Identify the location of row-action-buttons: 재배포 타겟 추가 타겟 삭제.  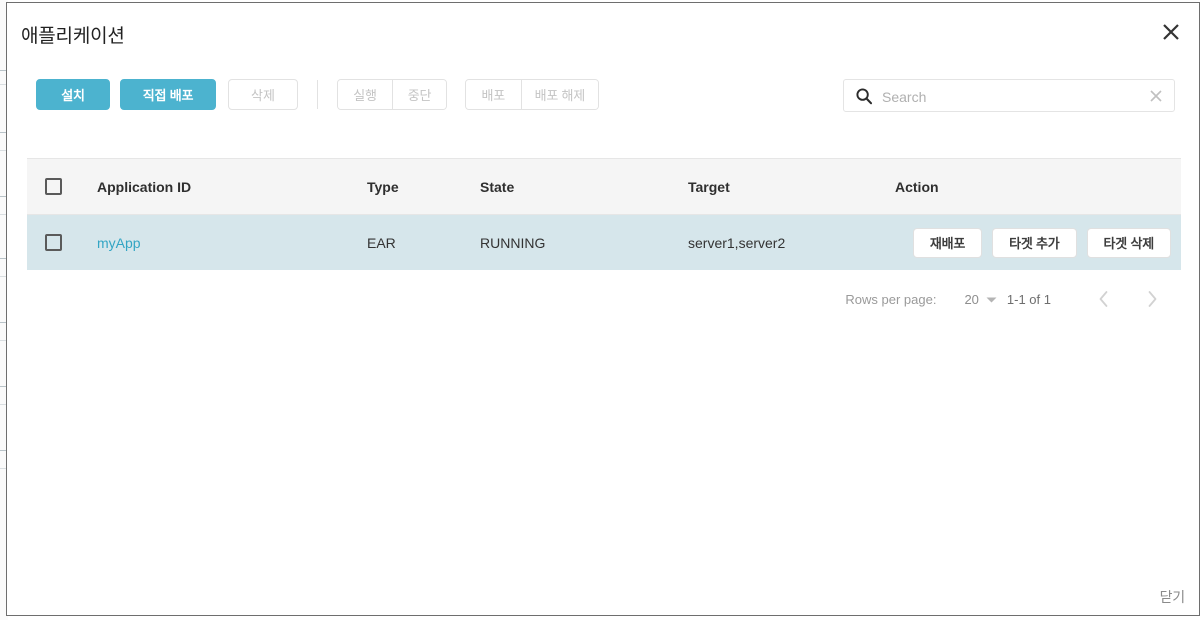
(1041, 242).